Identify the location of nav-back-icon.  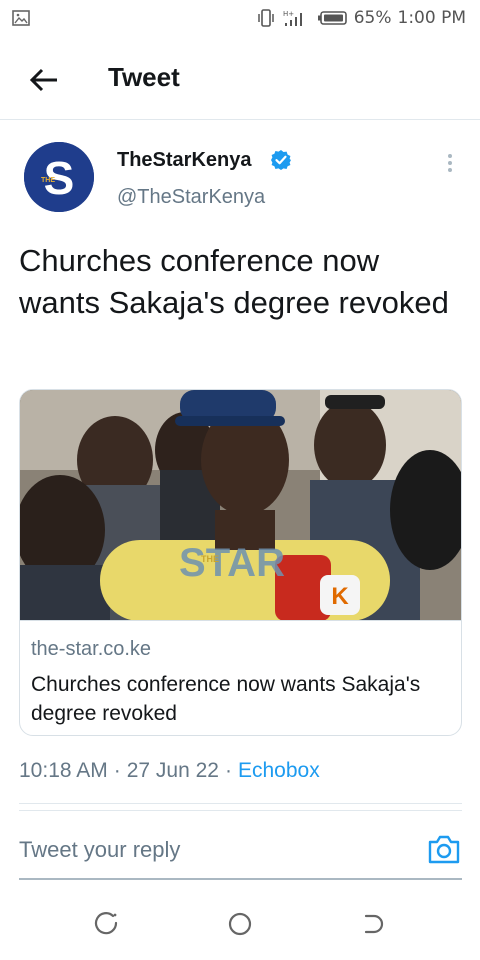
(374, 924).